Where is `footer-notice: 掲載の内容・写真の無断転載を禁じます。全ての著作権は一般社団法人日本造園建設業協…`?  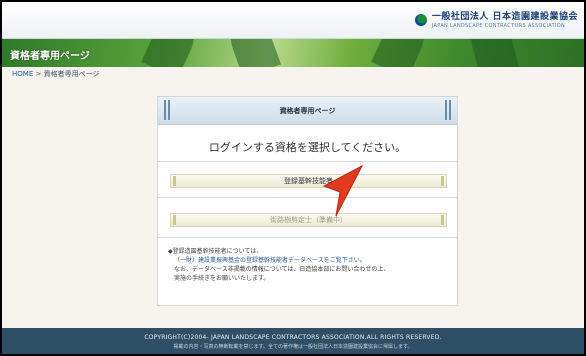
footer-notice: 掲載の内容・写真の無断転載を禁じます。全ての著作権は一般社団法人日本造園建設業協… is located at coordinates (293, 347).